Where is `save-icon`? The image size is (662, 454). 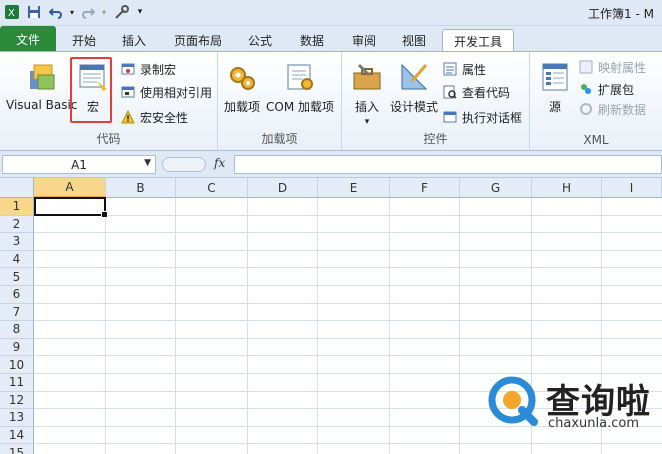 save-icon is located at coordinates (34, 12).